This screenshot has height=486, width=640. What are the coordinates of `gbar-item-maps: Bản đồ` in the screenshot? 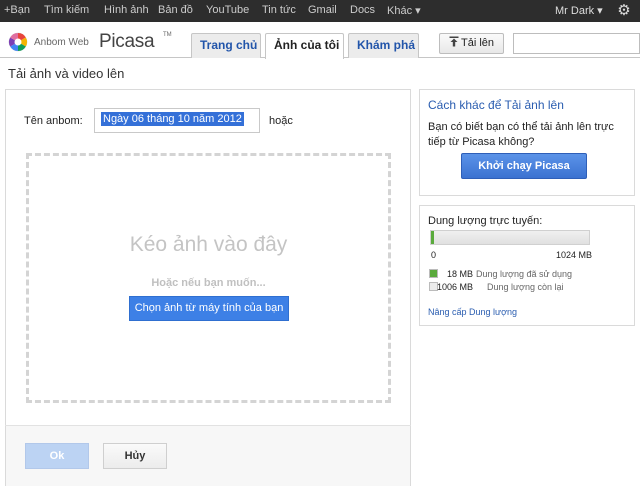 It's located at (175, 10).